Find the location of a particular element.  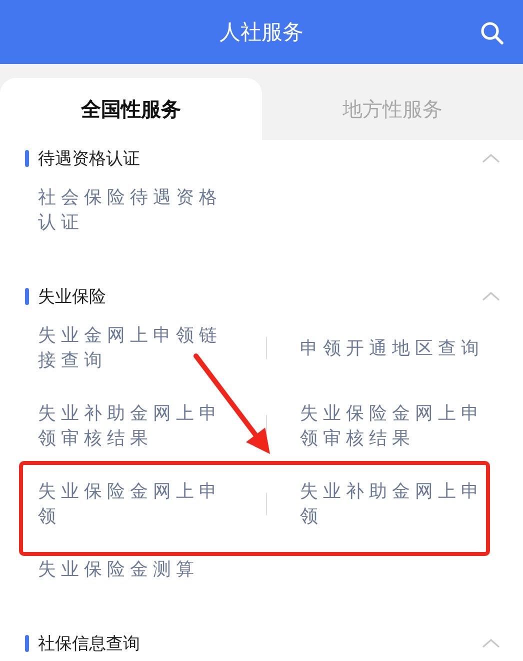

service-link: 失业补助金网上申领 is located at coordinates (397, 504).